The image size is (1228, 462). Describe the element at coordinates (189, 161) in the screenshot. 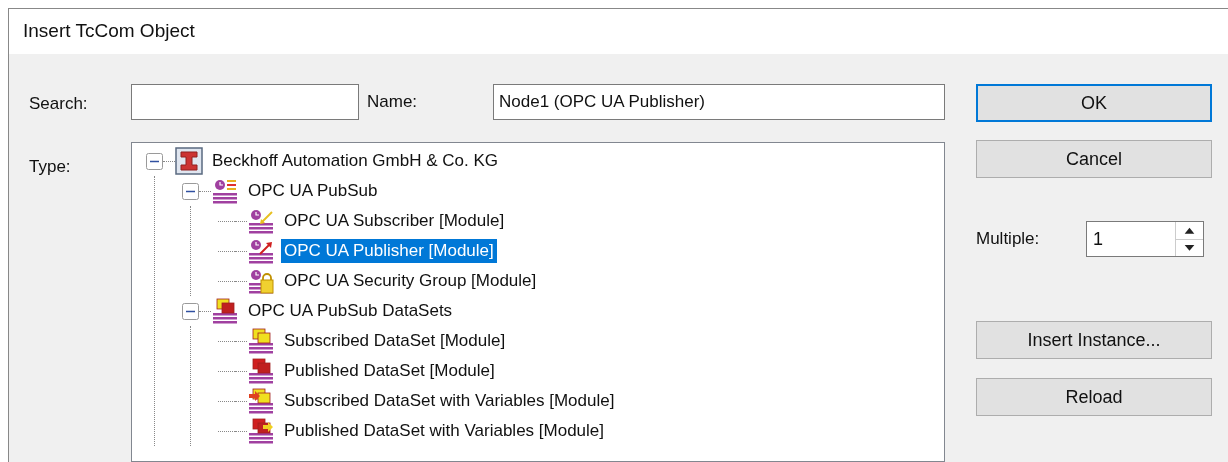

I see `vendor-icon` at that location.